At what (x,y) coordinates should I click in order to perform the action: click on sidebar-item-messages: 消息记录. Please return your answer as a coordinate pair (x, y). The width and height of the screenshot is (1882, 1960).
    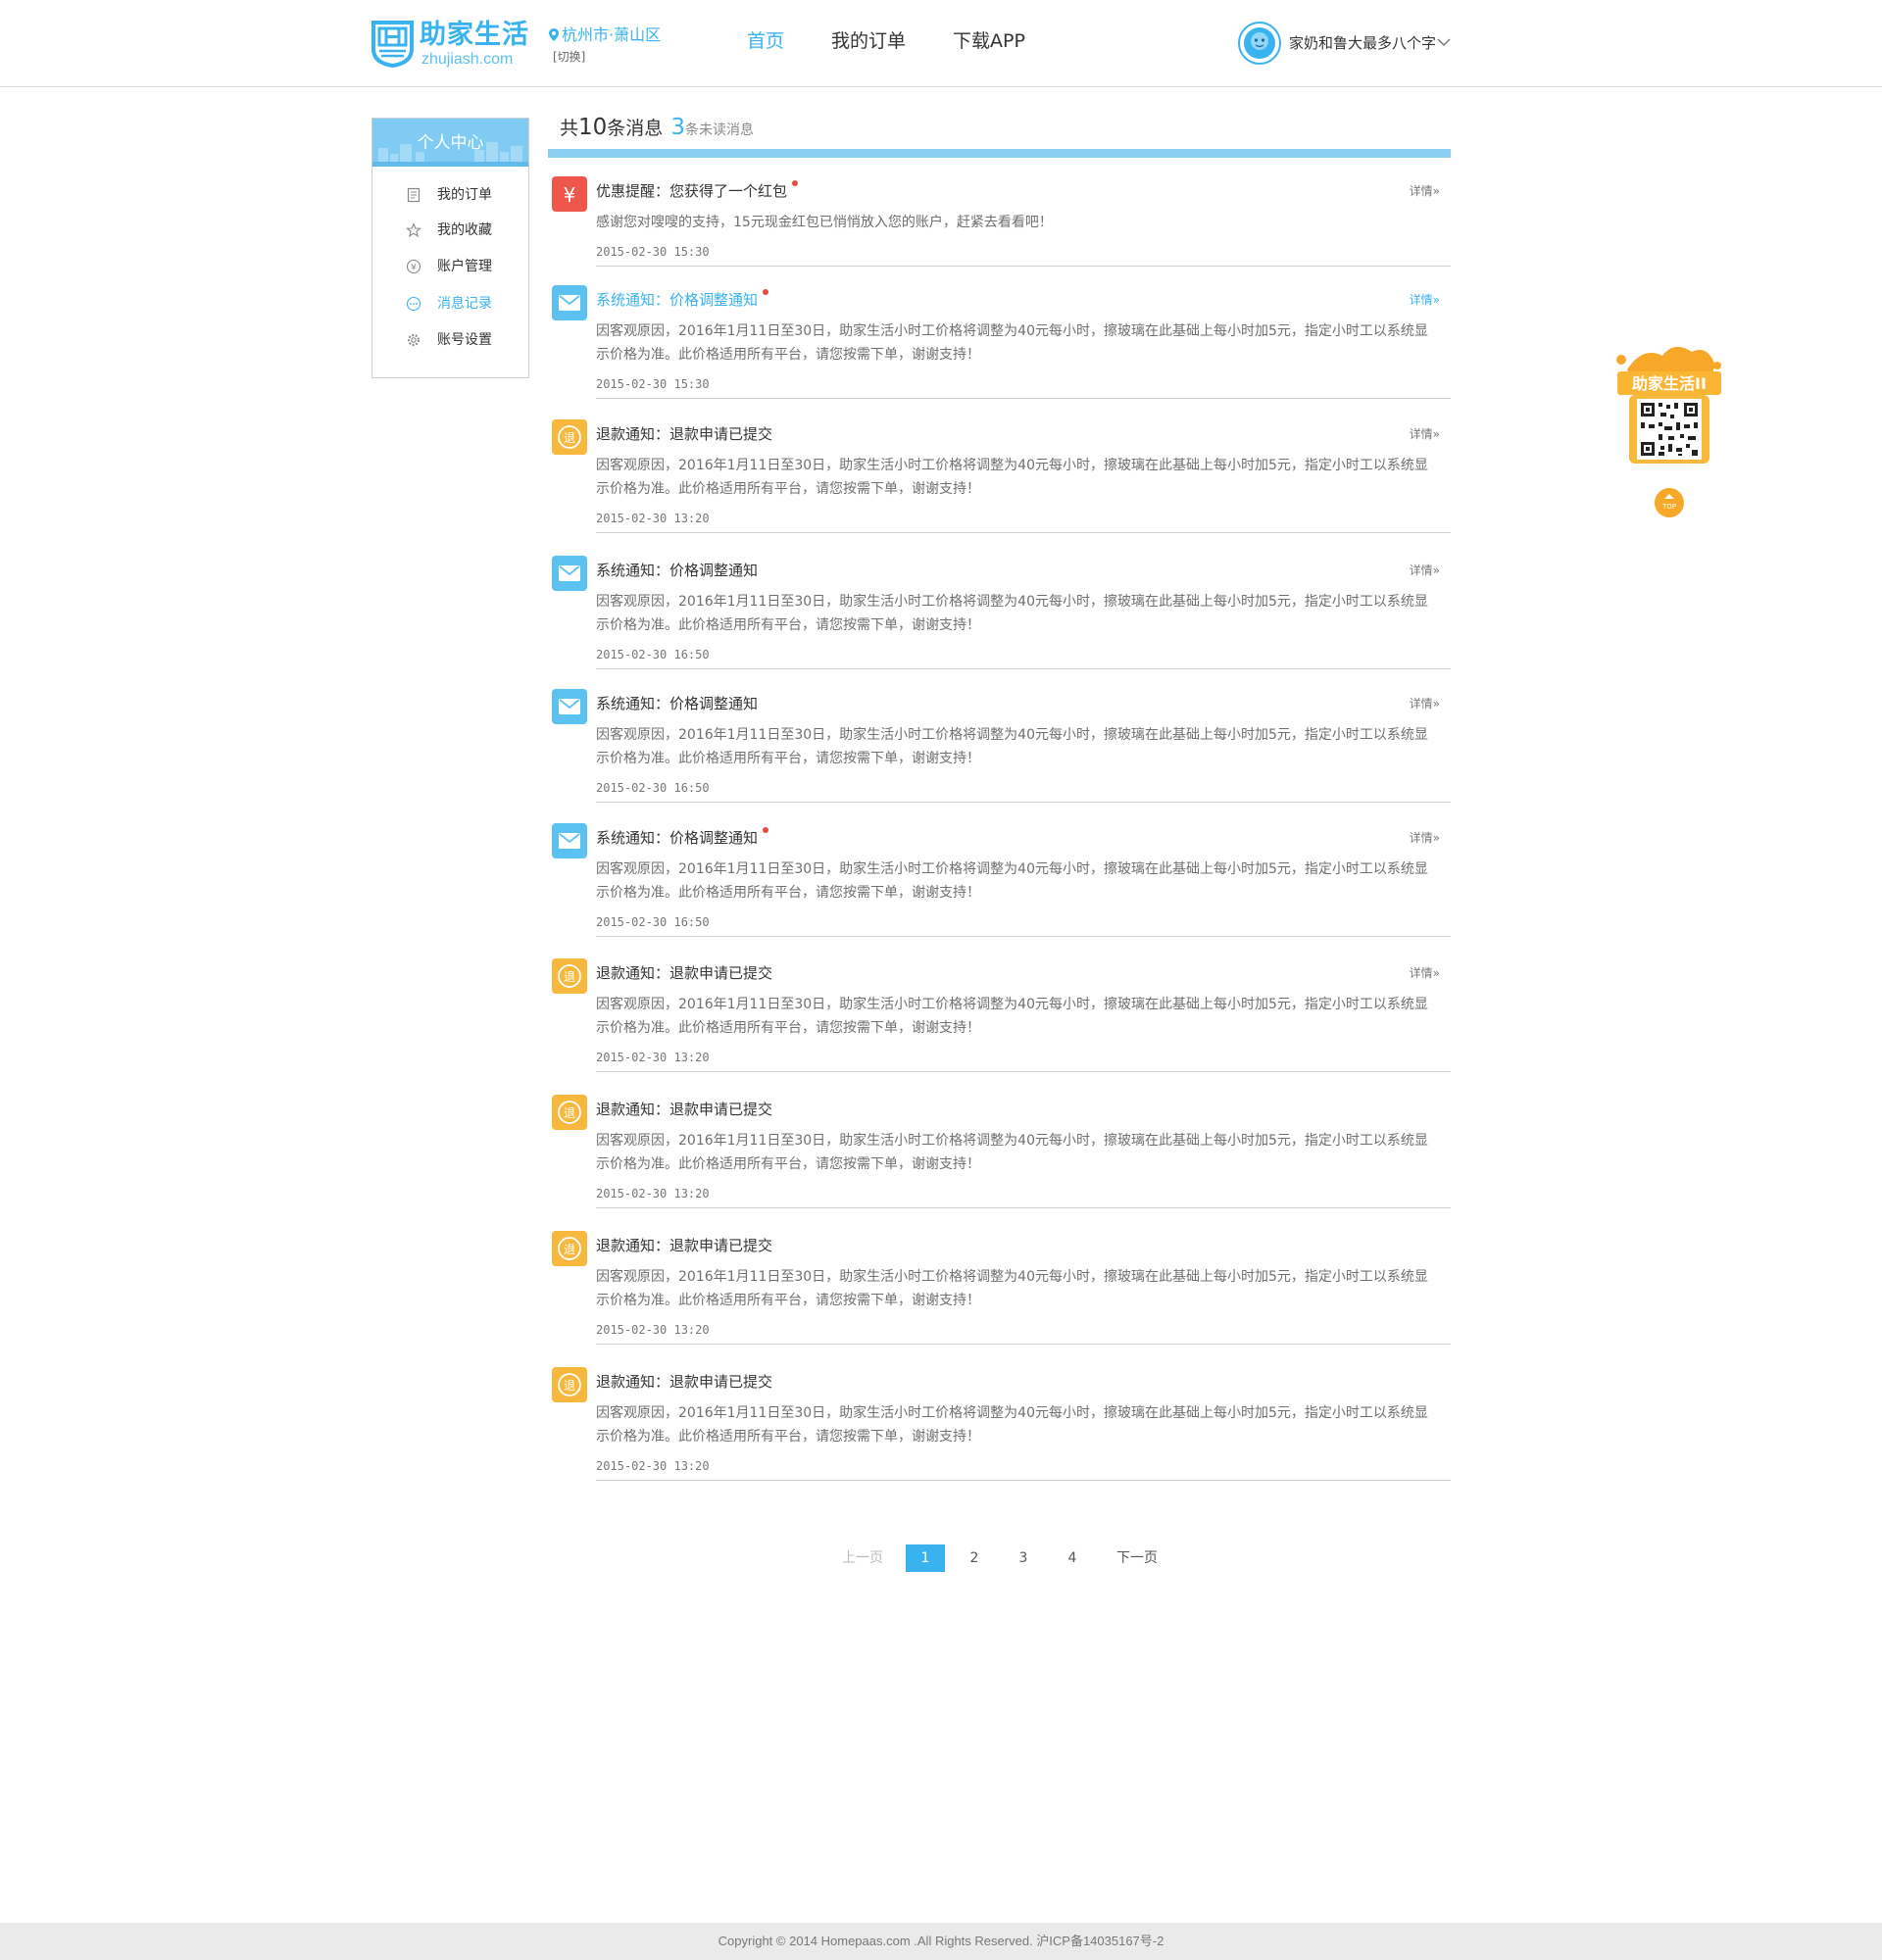
    Looking at the image, I should click on (460, 304).